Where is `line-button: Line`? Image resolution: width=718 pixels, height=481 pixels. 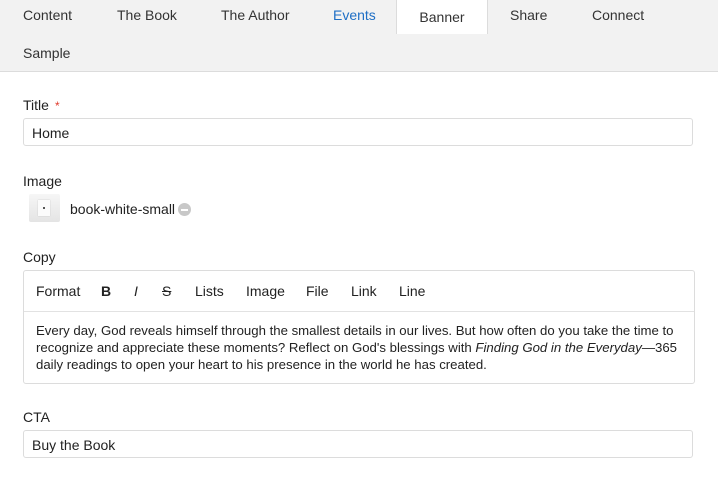 line-button: Line is located at coordinates (412, 291).